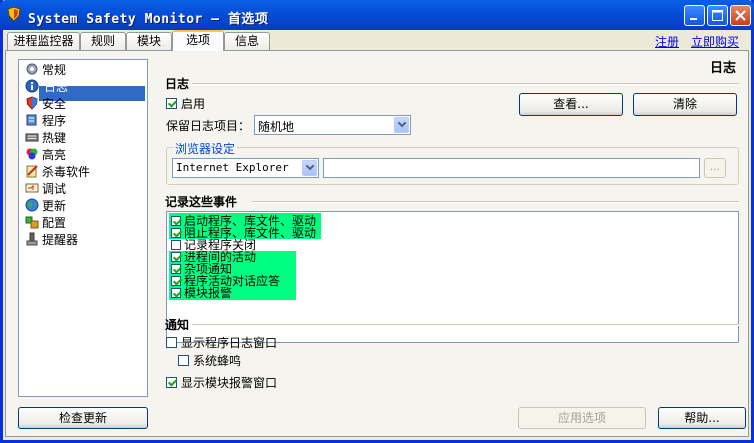 The height and width of the screenshot is (443, 754). I want to click on maximize-button, so click(717, 15).